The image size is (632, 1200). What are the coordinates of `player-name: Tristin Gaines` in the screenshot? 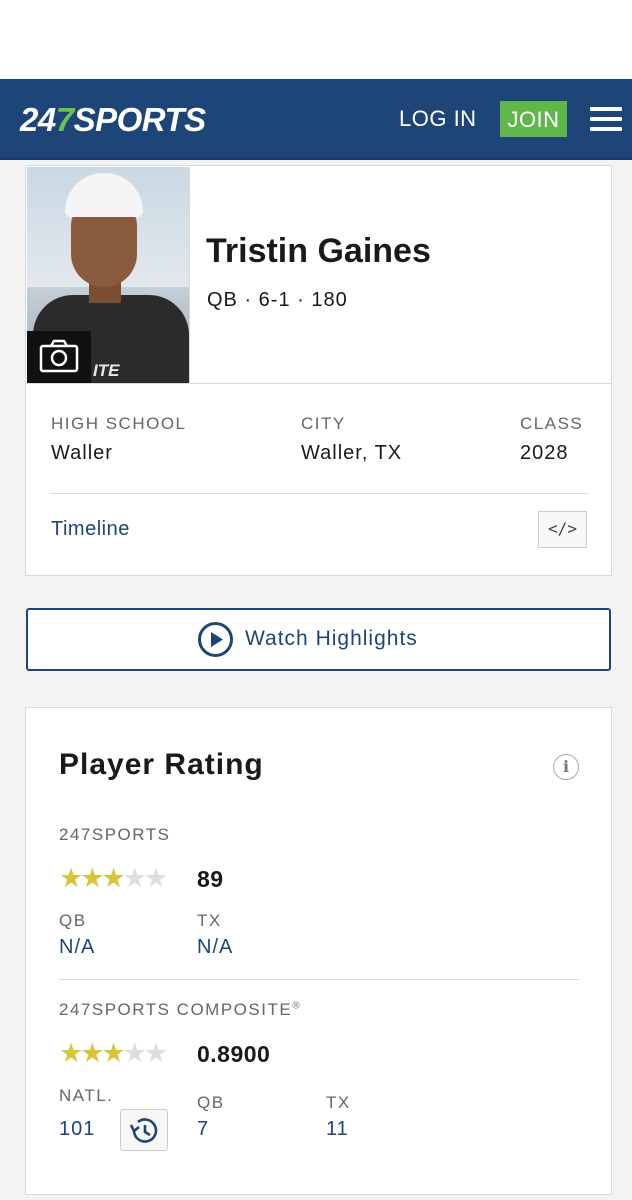 It's located at (318, 251).